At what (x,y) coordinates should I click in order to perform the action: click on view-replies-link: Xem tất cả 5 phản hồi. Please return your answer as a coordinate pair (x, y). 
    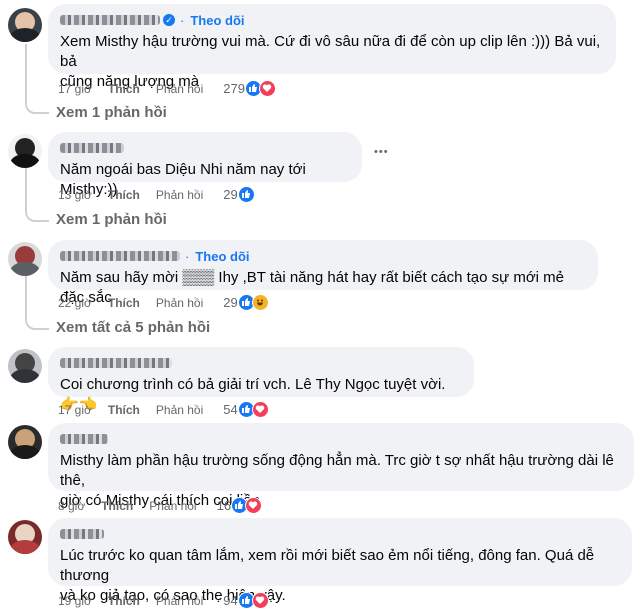
    Looking at the image, I should click on (133, 327).